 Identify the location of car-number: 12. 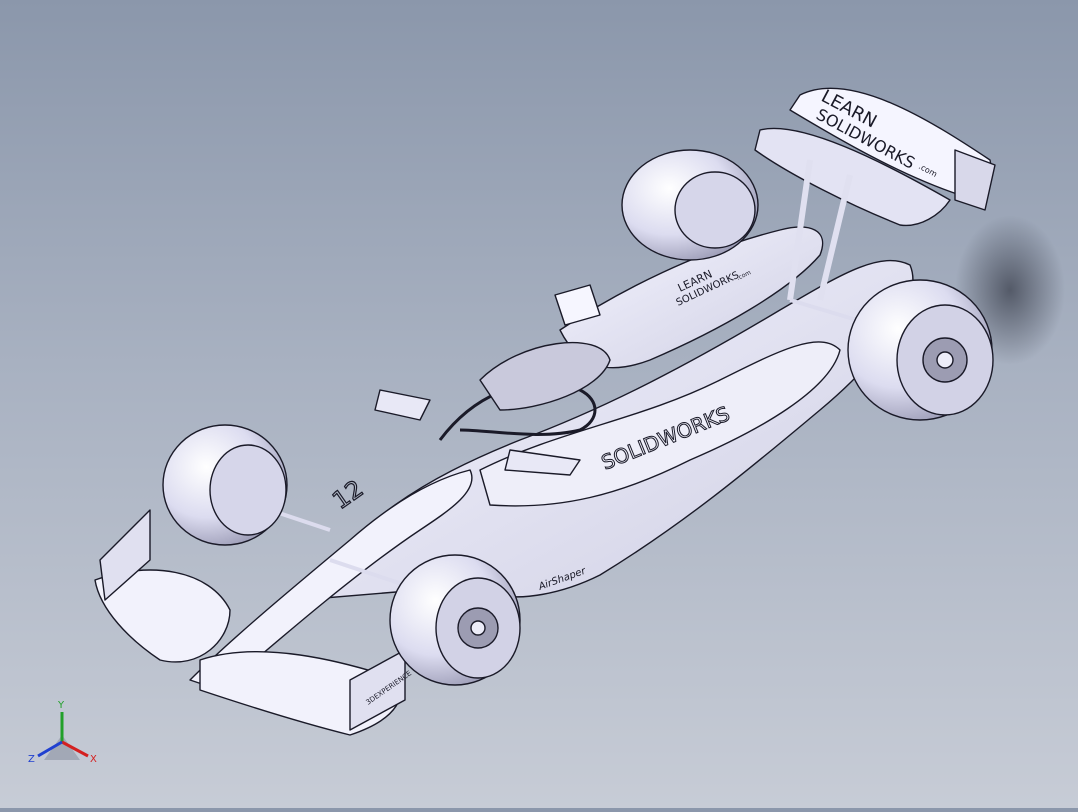
(347, 494).